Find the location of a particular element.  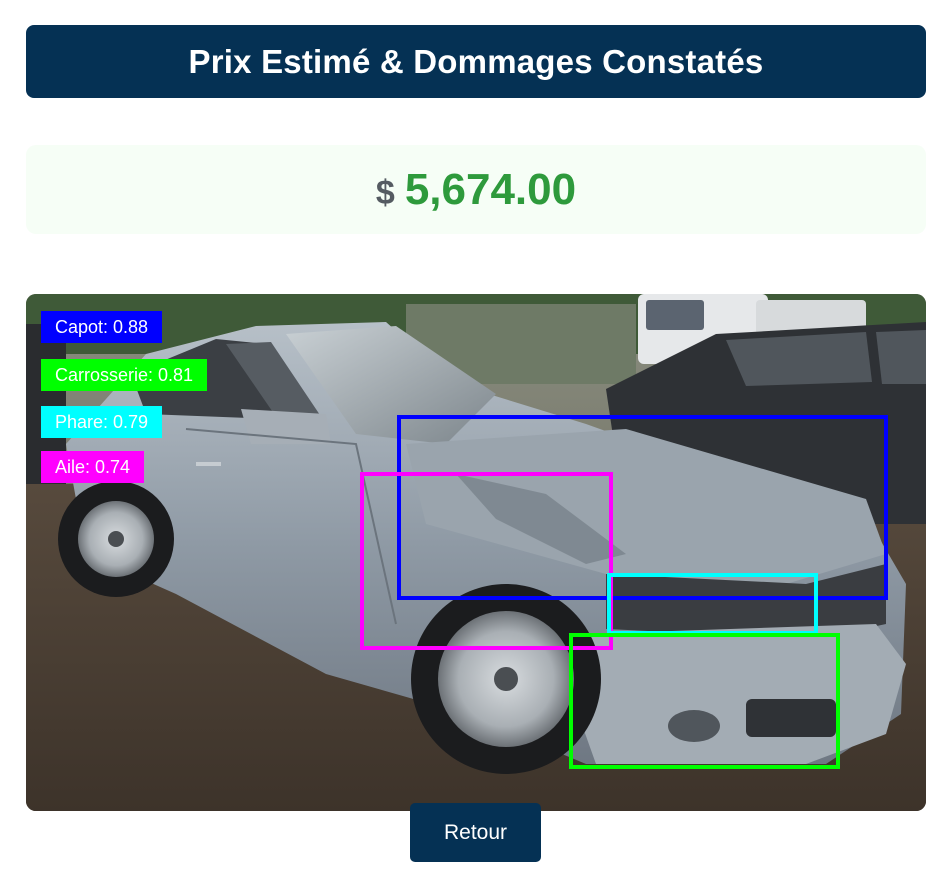

detection-label-capot: Capot: 0.88 is located at coordinates (102, 327).